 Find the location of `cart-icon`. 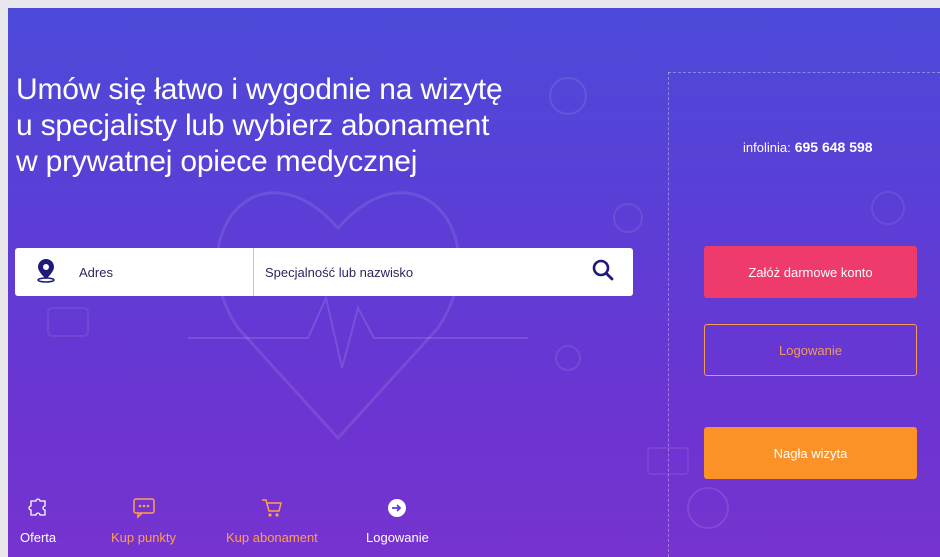

cart-icon is located at coordinates (272, 508).